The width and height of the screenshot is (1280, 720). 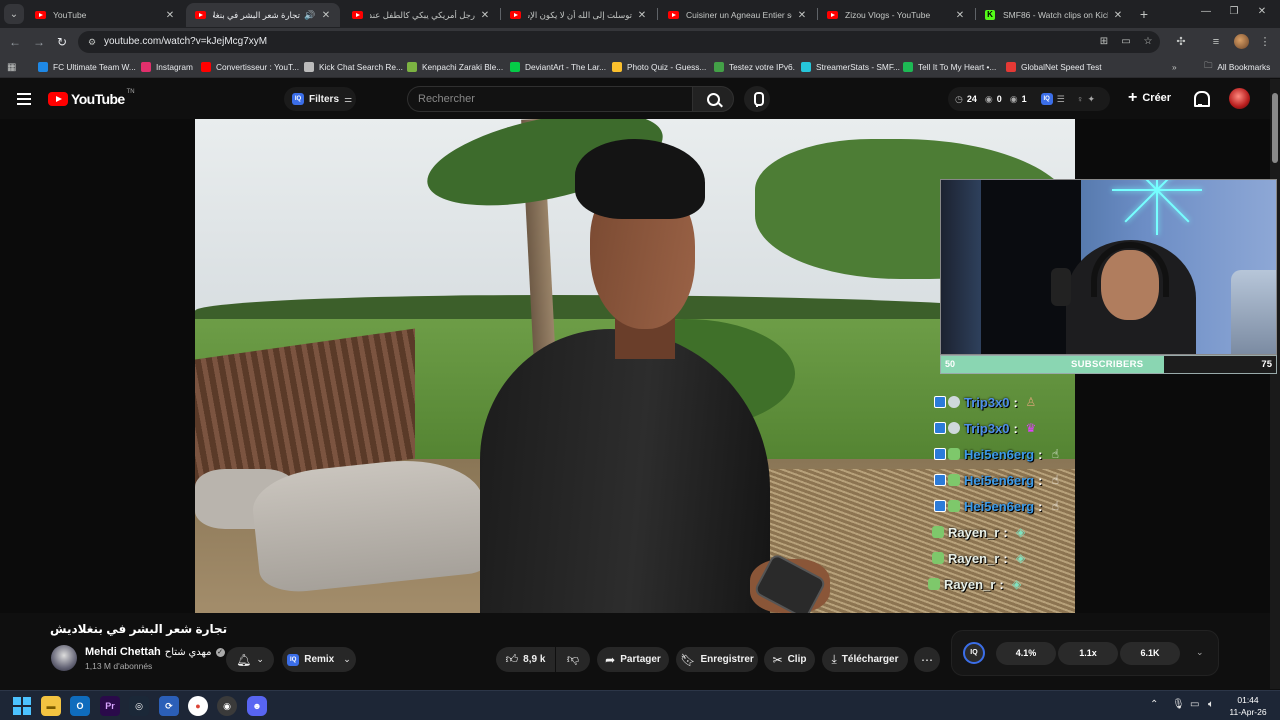 I want to click on subscribed-bell-button: 🔔︎ ⌄, so click(x=250, y=659).